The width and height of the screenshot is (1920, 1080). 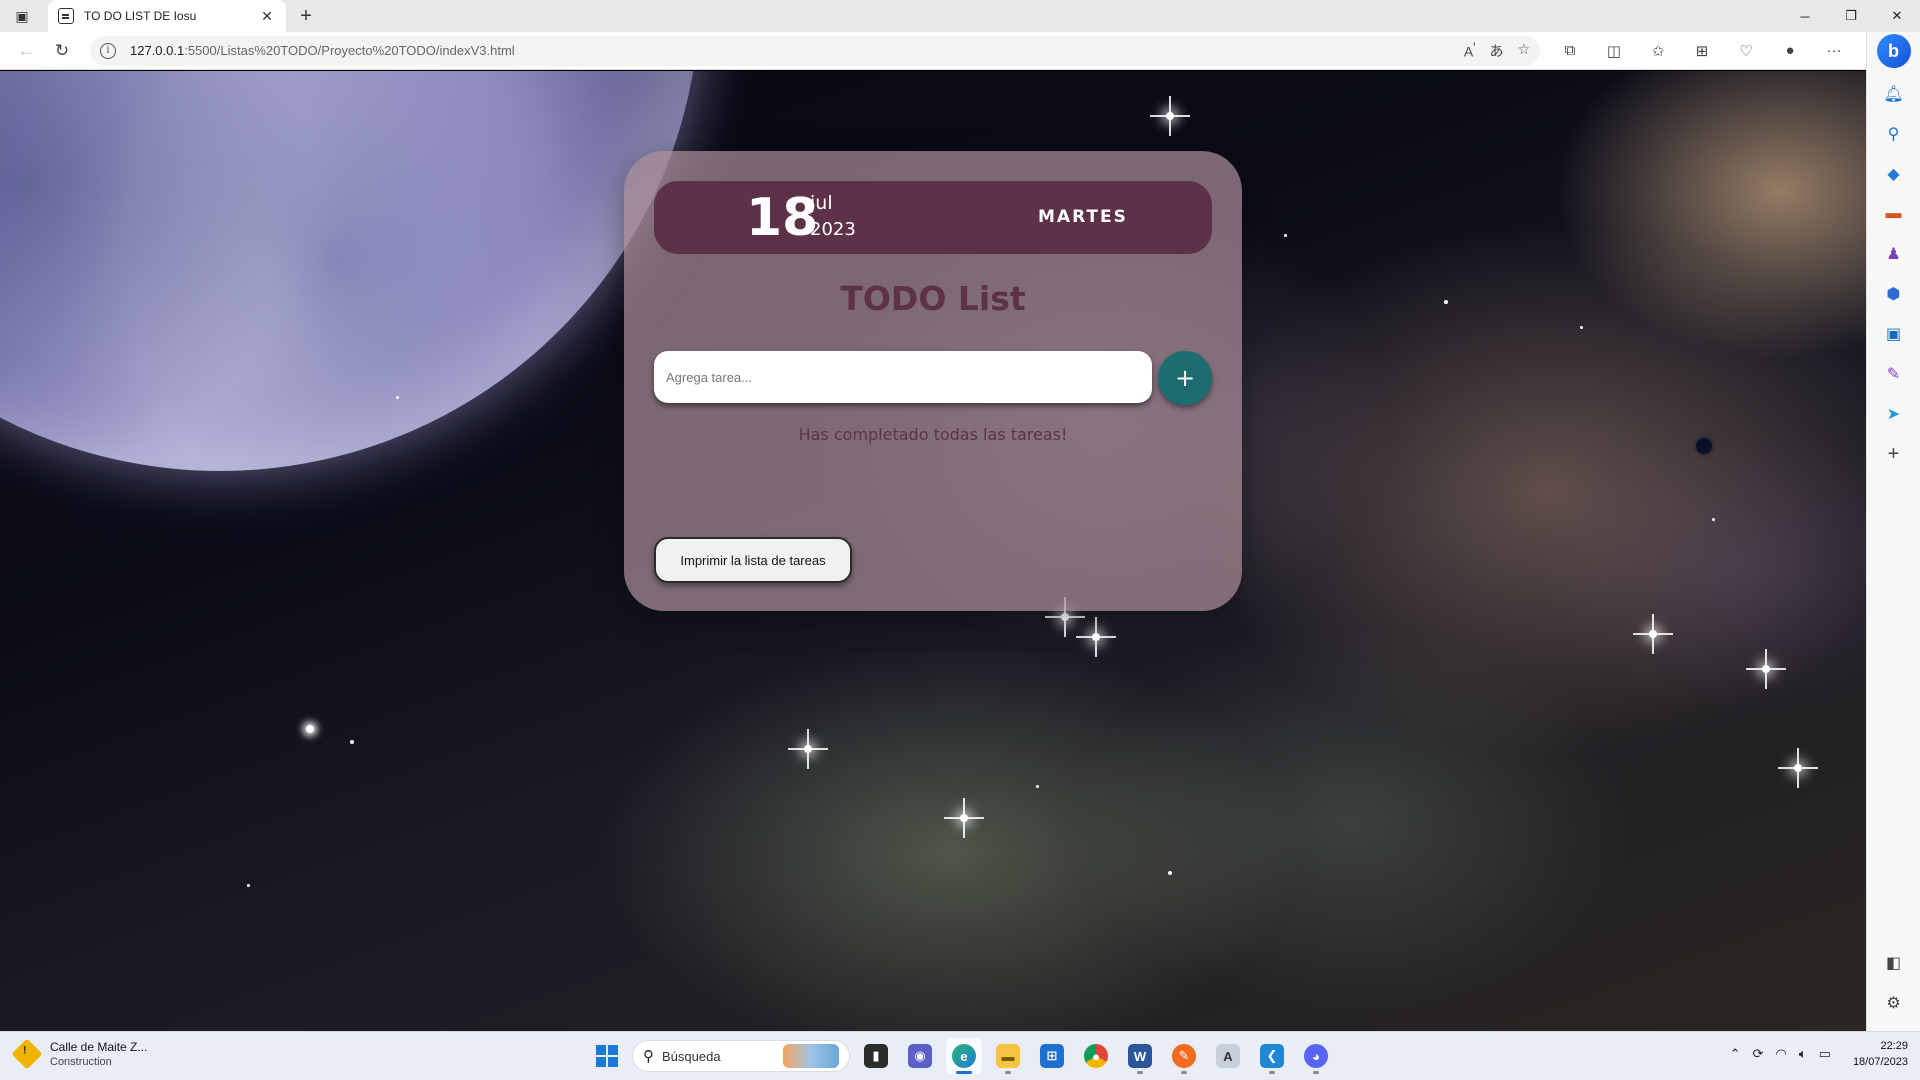 What do you see at coordinates (1880, 1054) in the screenshot?
I see `clock: 22:29 18/07/2023` at bounding box center [1880, 1054].